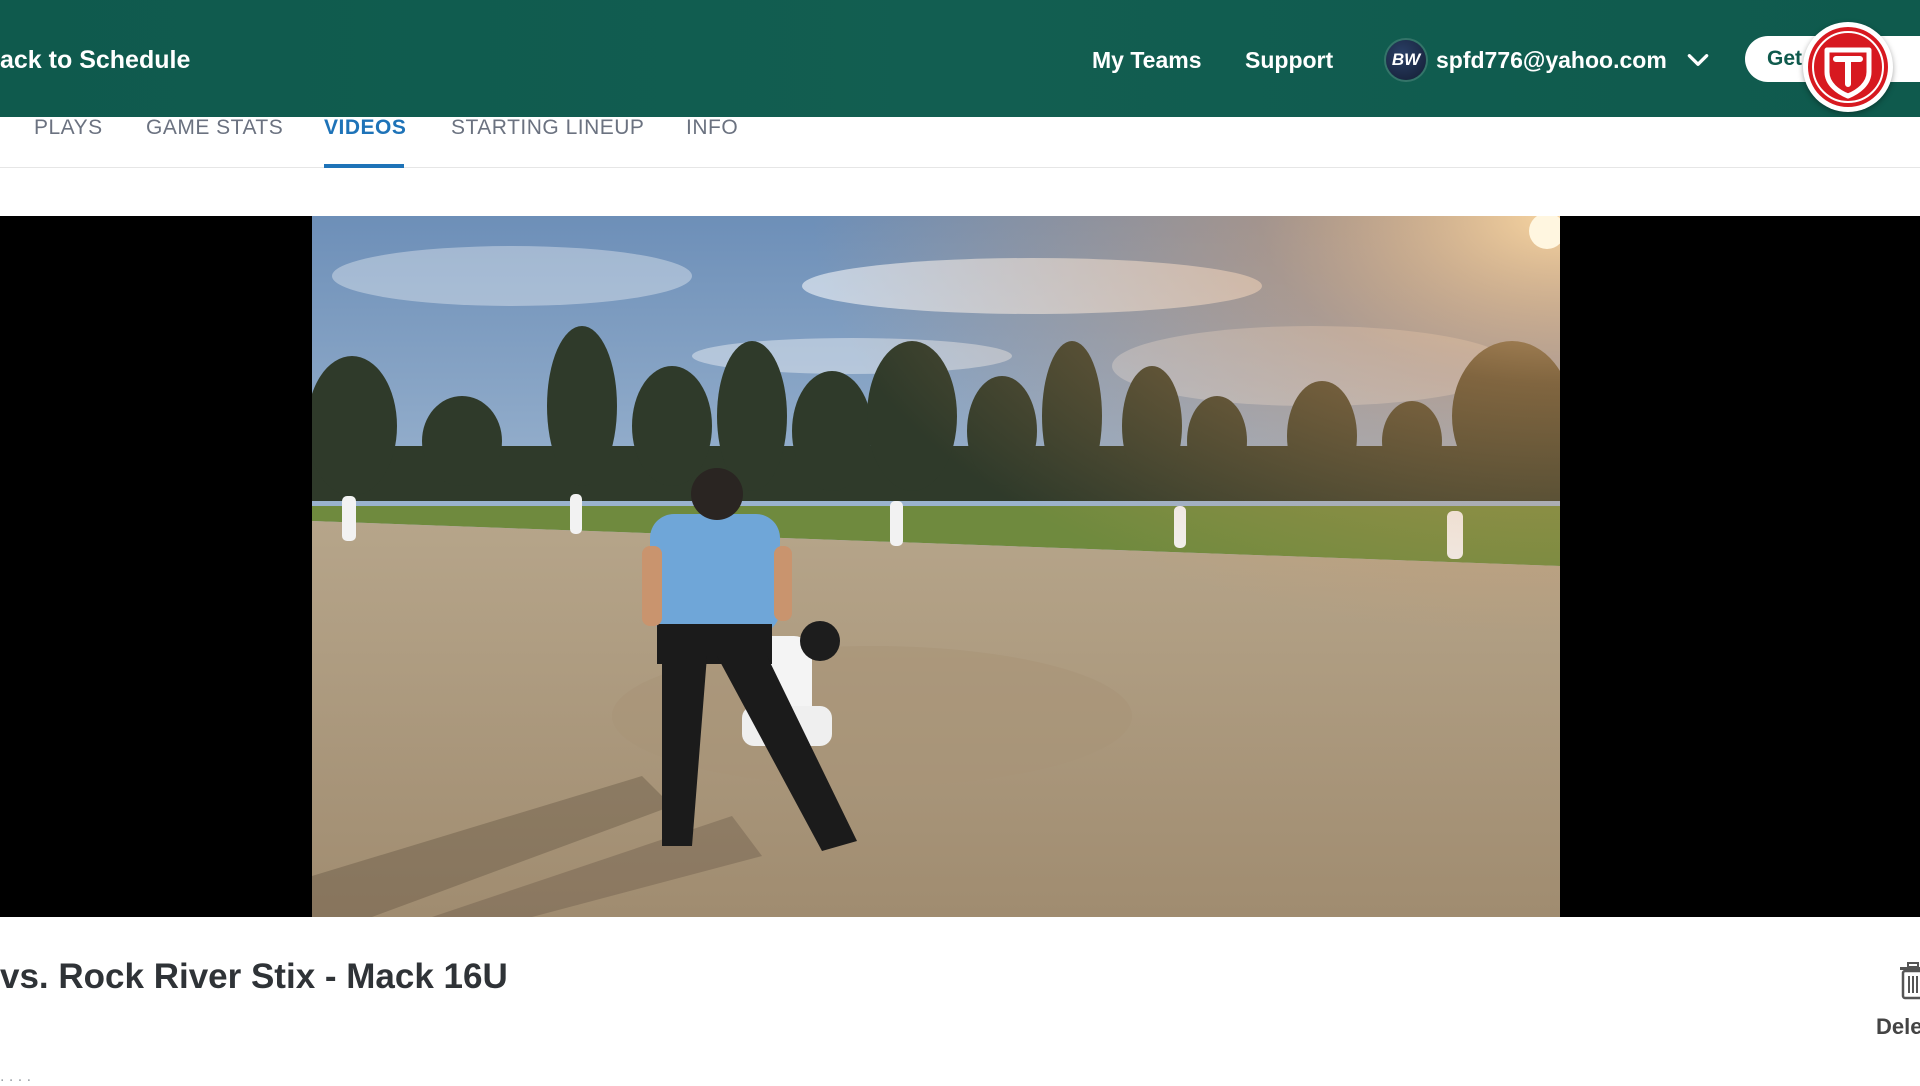 The image size is (1920, 1086). I want to click on back-to-schedule-link: ack to Schedule, so click(95, 60).